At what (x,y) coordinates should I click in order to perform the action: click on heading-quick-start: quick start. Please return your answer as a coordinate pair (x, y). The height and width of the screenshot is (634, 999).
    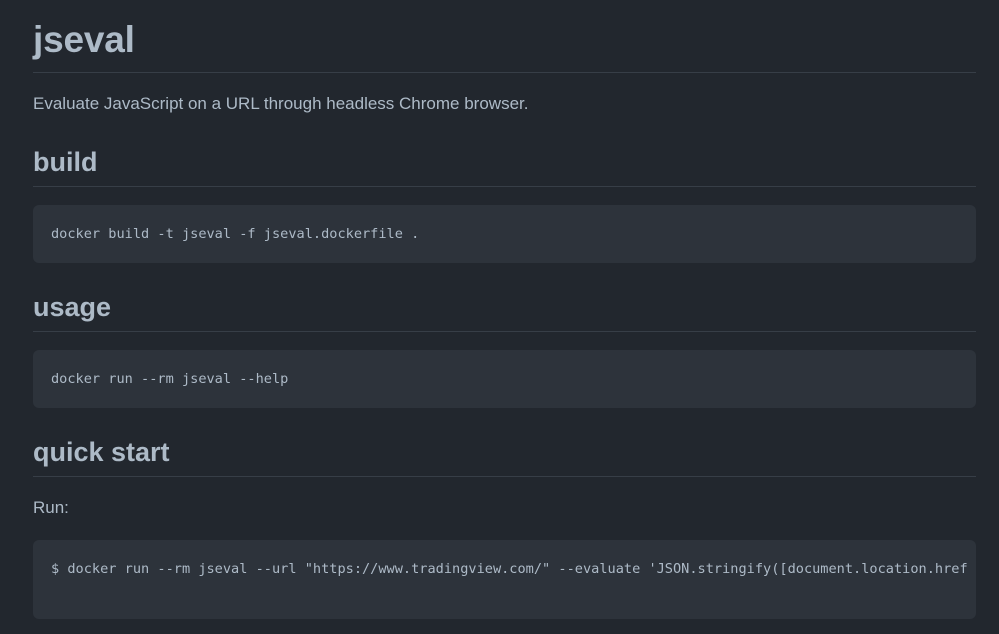
    Looking at the image, I should click on (101, 452).